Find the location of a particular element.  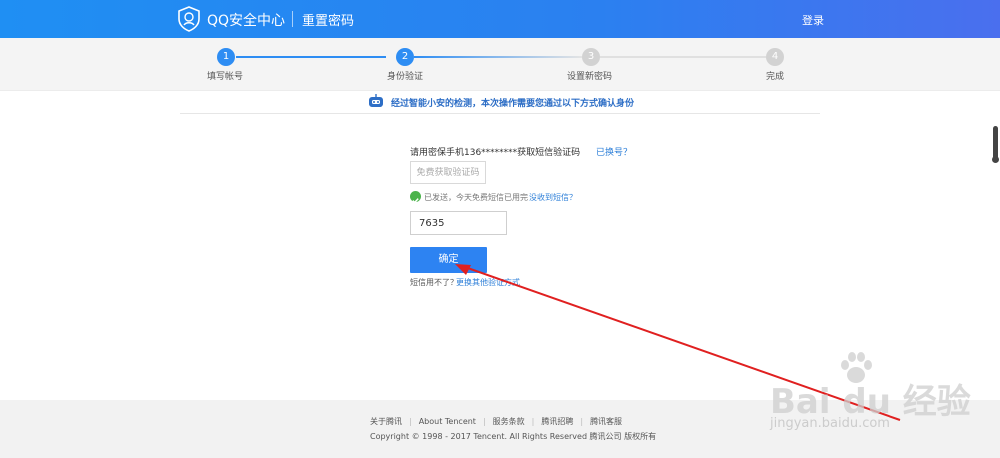

alt-method-prefix: 短信用不了？ is located at coordinates (434, 282).